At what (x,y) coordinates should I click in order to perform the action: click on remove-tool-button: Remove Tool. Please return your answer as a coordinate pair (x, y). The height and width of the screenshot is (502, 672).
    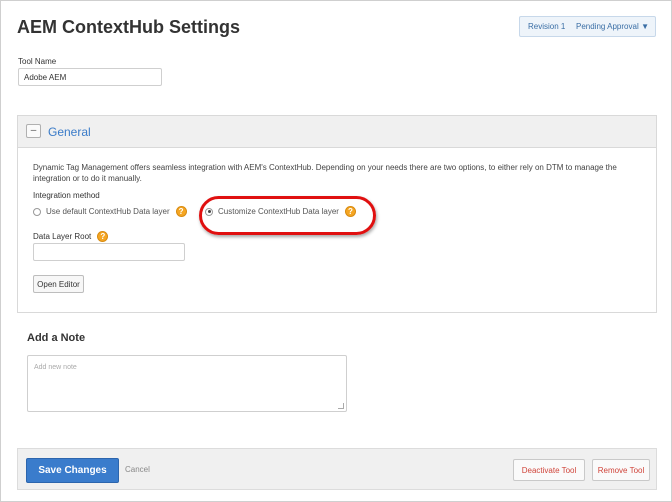
    Looking at the image, I should click on (621, 470).